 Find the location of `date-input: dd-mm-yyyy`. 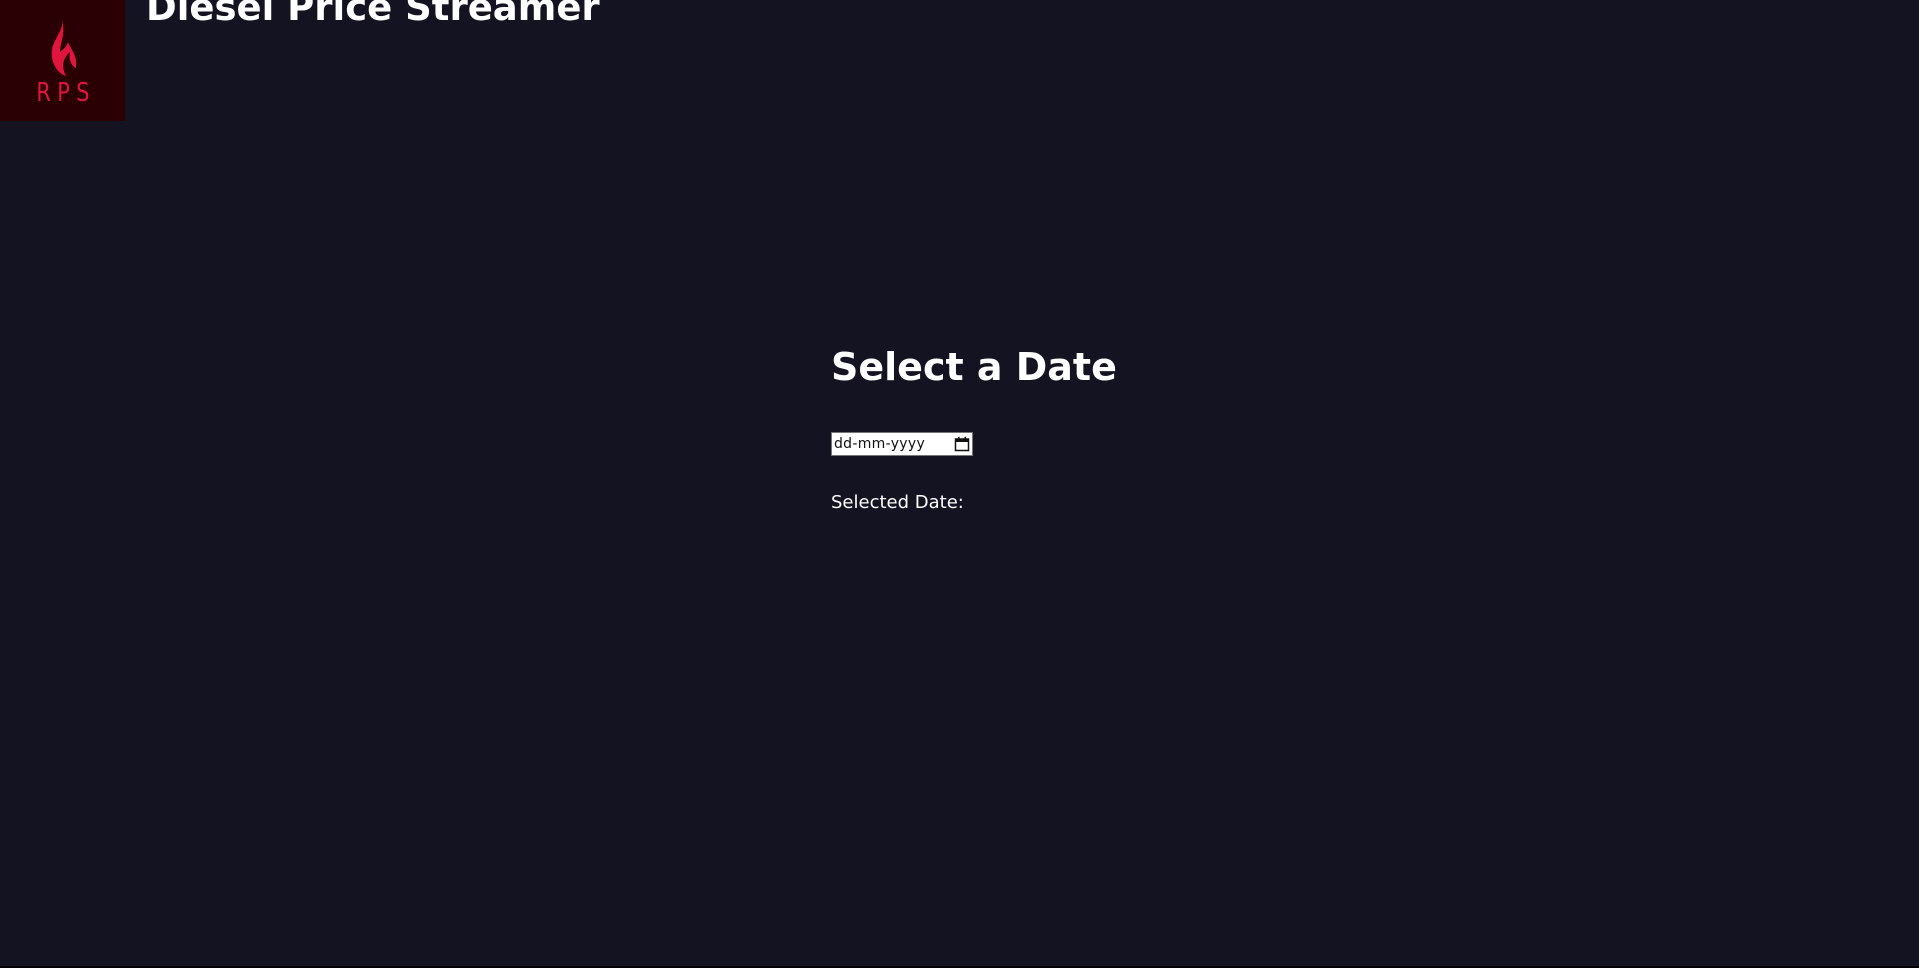

date-input: dd-mm-yyyy is located at coordinates (902, 444).